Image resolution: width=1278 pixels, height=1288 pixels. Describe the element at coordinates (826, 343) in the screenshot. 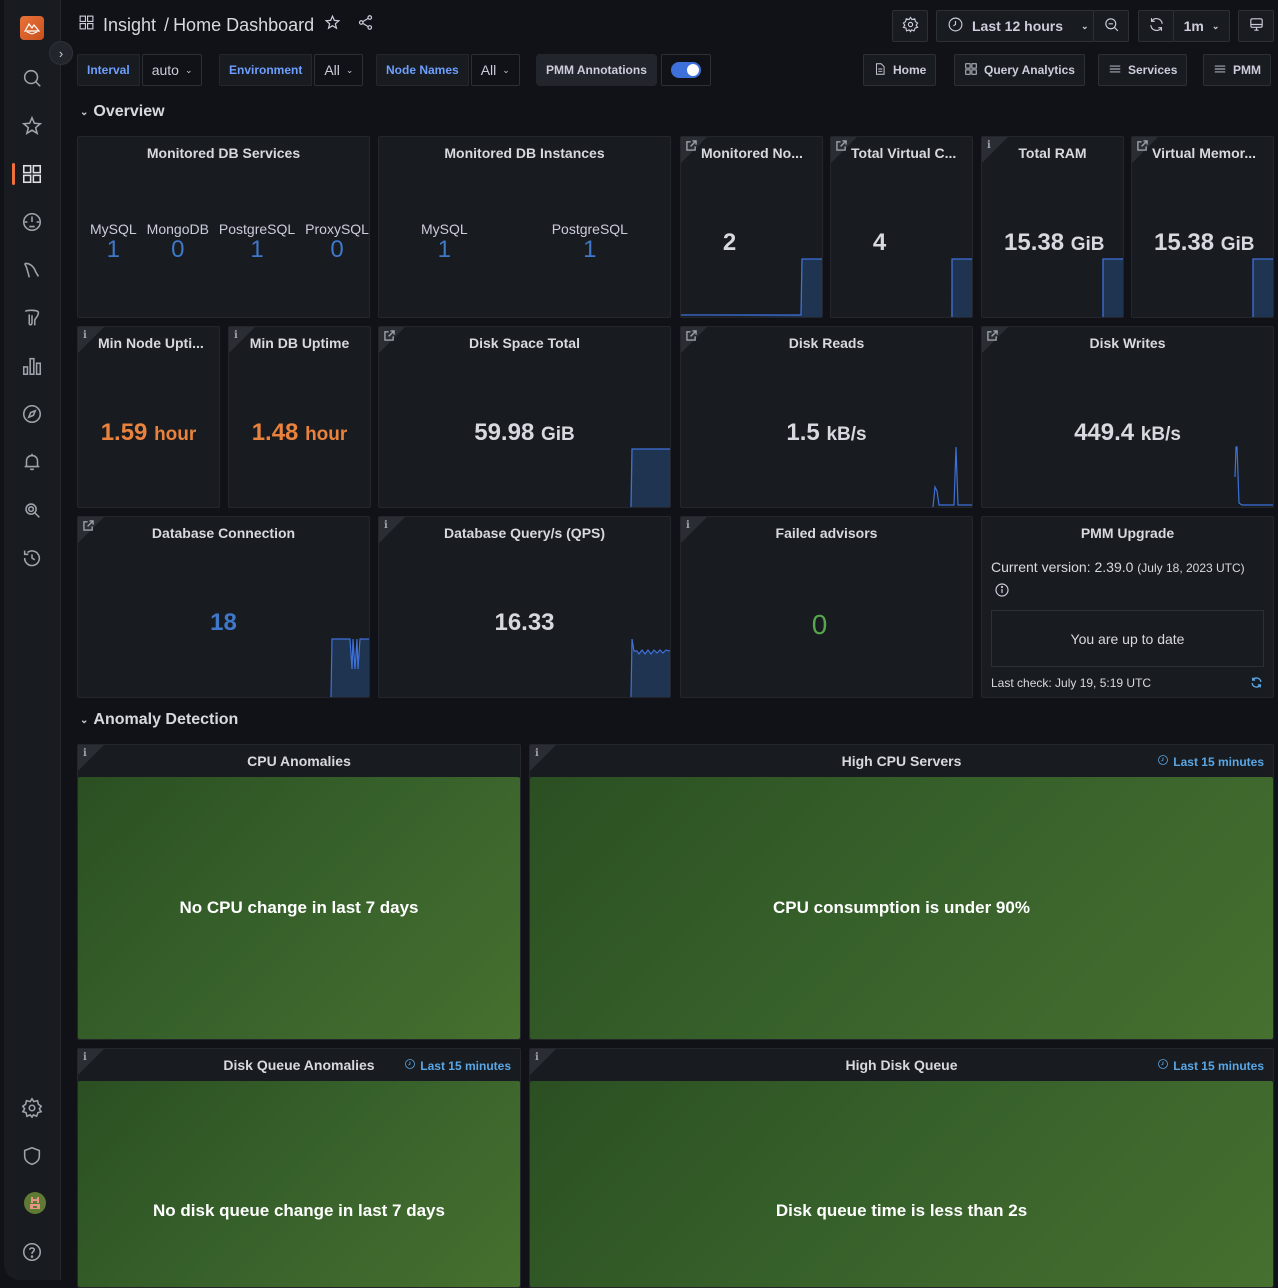

I see `panel-title: Disk Reads` at that location.